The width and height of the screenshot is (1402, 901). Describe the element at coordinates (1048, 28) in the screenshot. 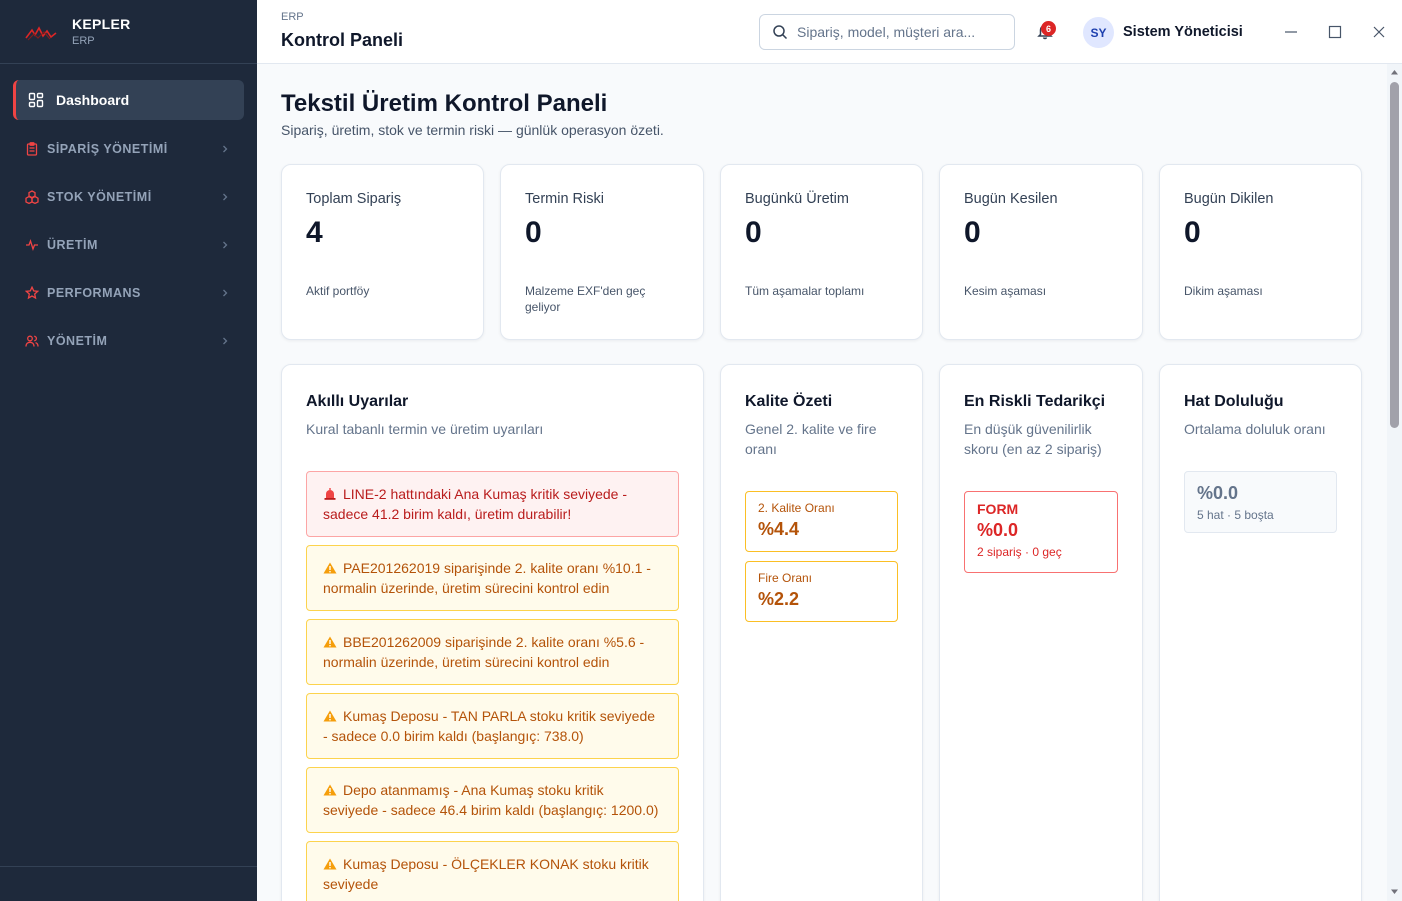

I see `notification-badge: 6` at that location.